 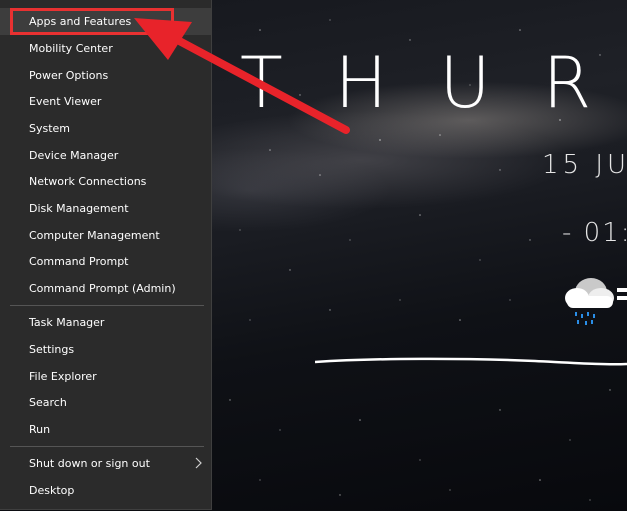 I want to click on menu-item-shut-down-or-sign-out: Shut down or sign out, so click(x=105, y=463).